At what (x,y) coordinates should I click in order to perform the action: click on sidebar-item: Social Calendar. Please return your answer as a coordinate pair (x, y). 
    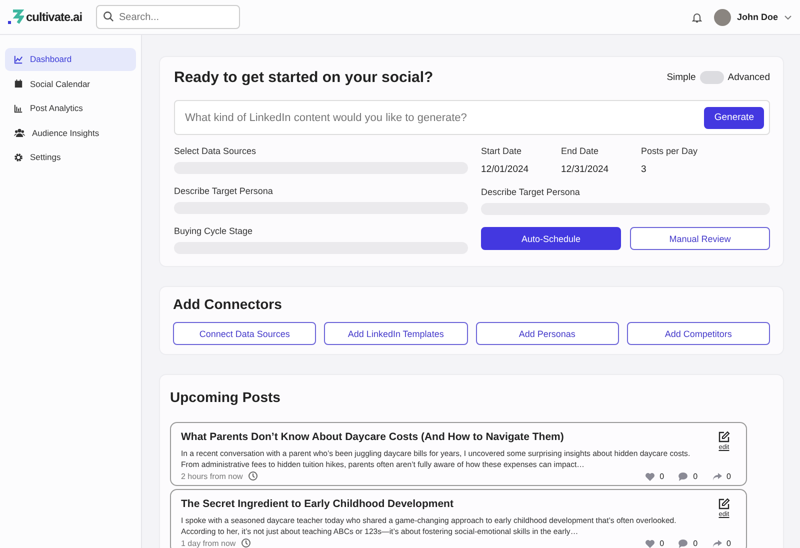
    Looking at the image, I should click on (70, 83).